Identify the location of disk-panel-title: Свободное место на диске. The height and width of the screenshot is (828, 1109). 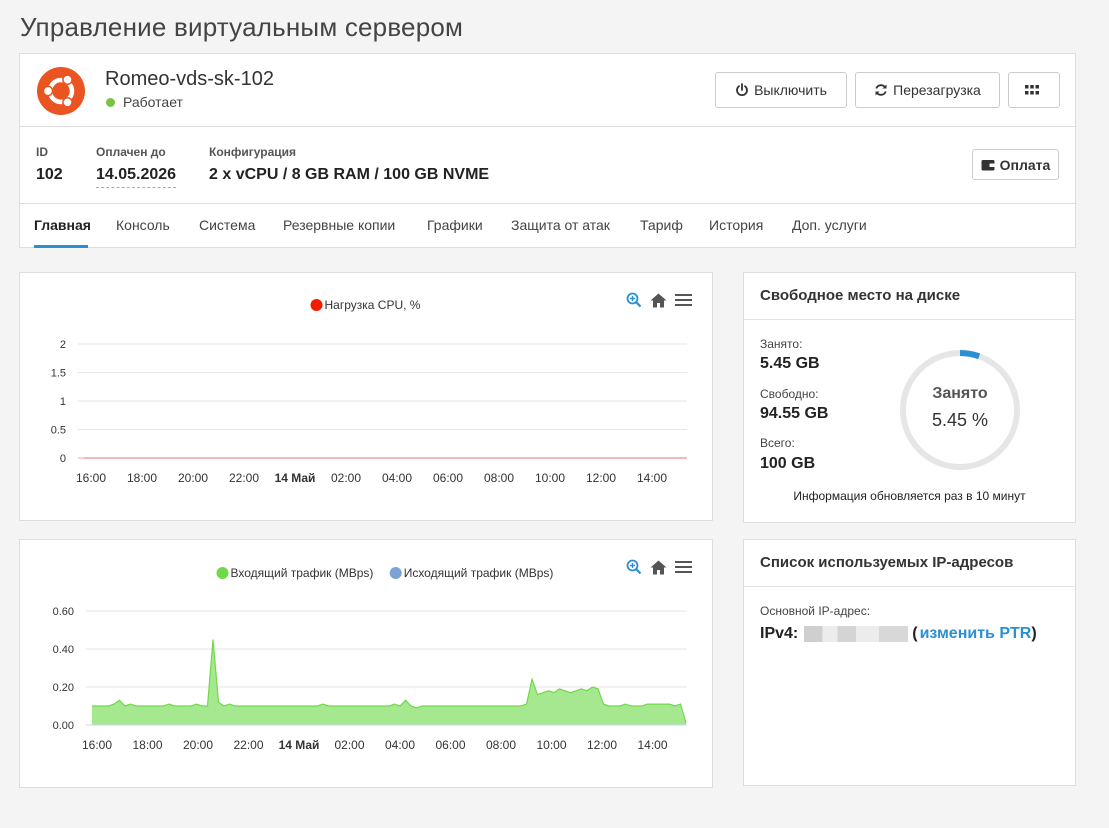
(860, 295).